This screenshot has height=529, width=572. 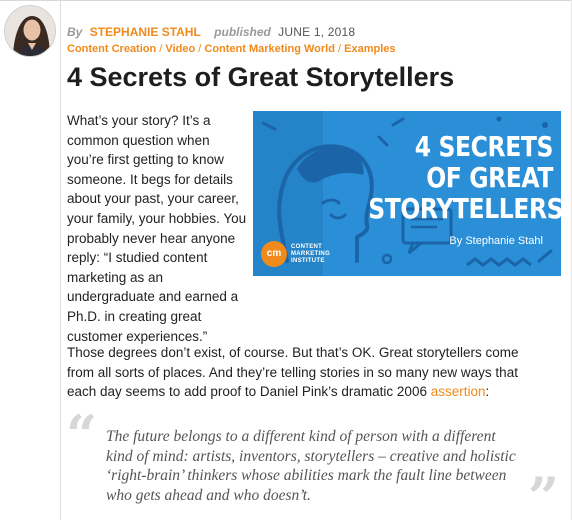 What do you see at coordinates (274, 254) in the screenshot?
I see `cmi-logo-icon: cm` at bounding box center [274, 254].